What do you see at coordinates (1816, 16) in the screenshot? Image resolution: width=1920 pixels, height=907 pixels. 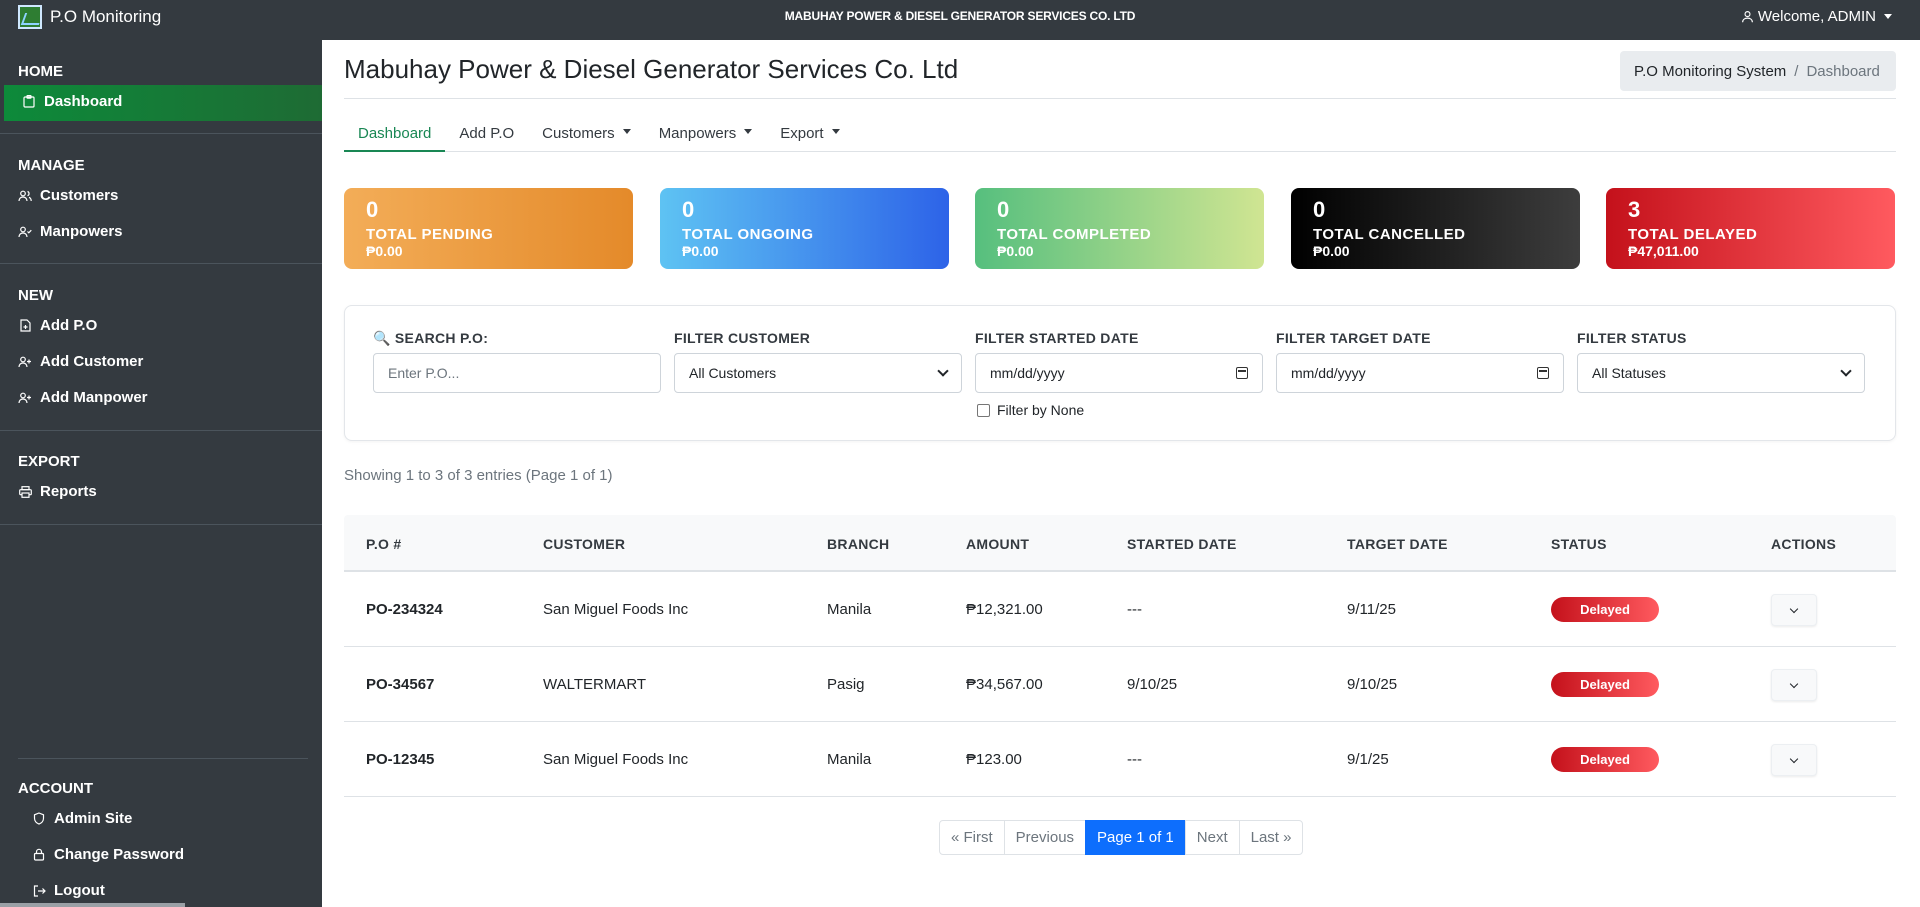 I see `user-menu-toggle: Welcome, ADMIN` at bounding box center [1816, 16].